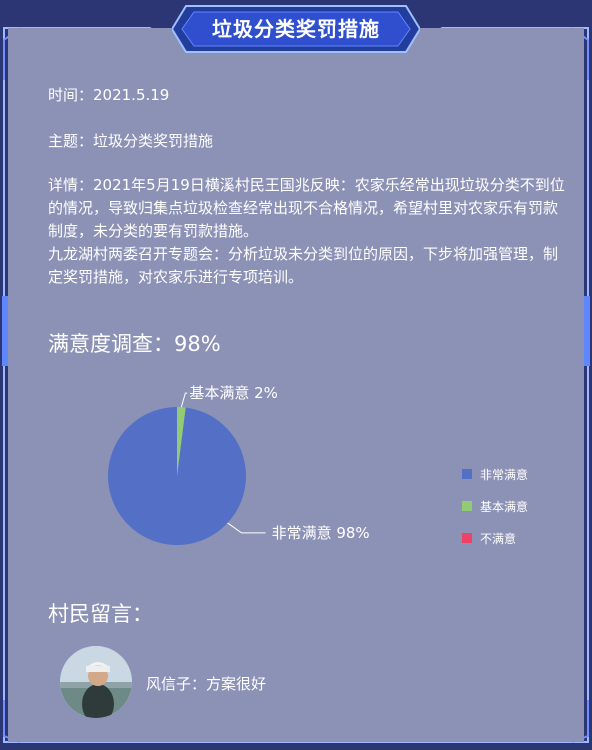  What do you see at coordinates (296, 29) in the screenshot?
I see `page-title: 垃圾分类奖罚措施` at bounding box center [296, 29].